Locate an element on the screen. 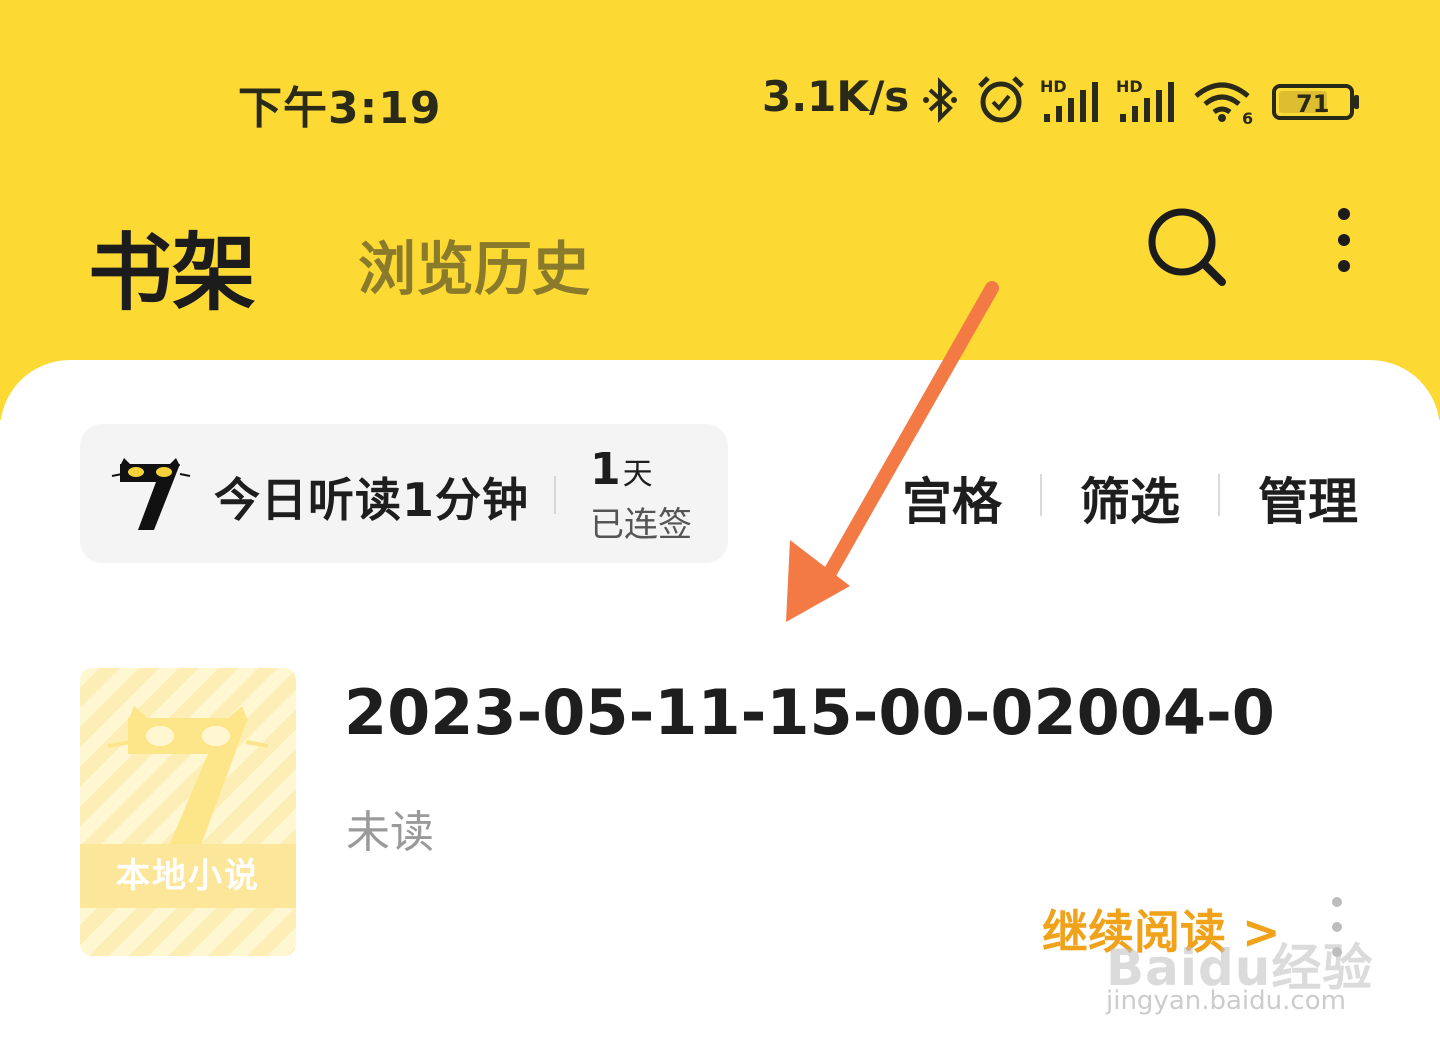 This screenshot has width=1440, height=1051. more-vertical-icon is located at coordinates (1344, 240).